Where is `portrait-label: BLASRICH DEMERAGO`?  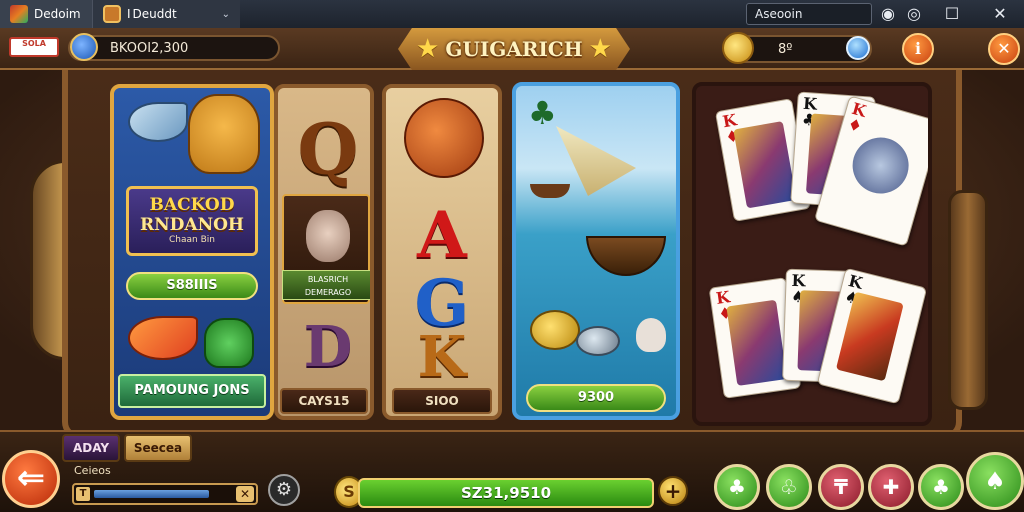 portrait-label: BLASRICH DEMERAGO is located at coordinates (326, 285).